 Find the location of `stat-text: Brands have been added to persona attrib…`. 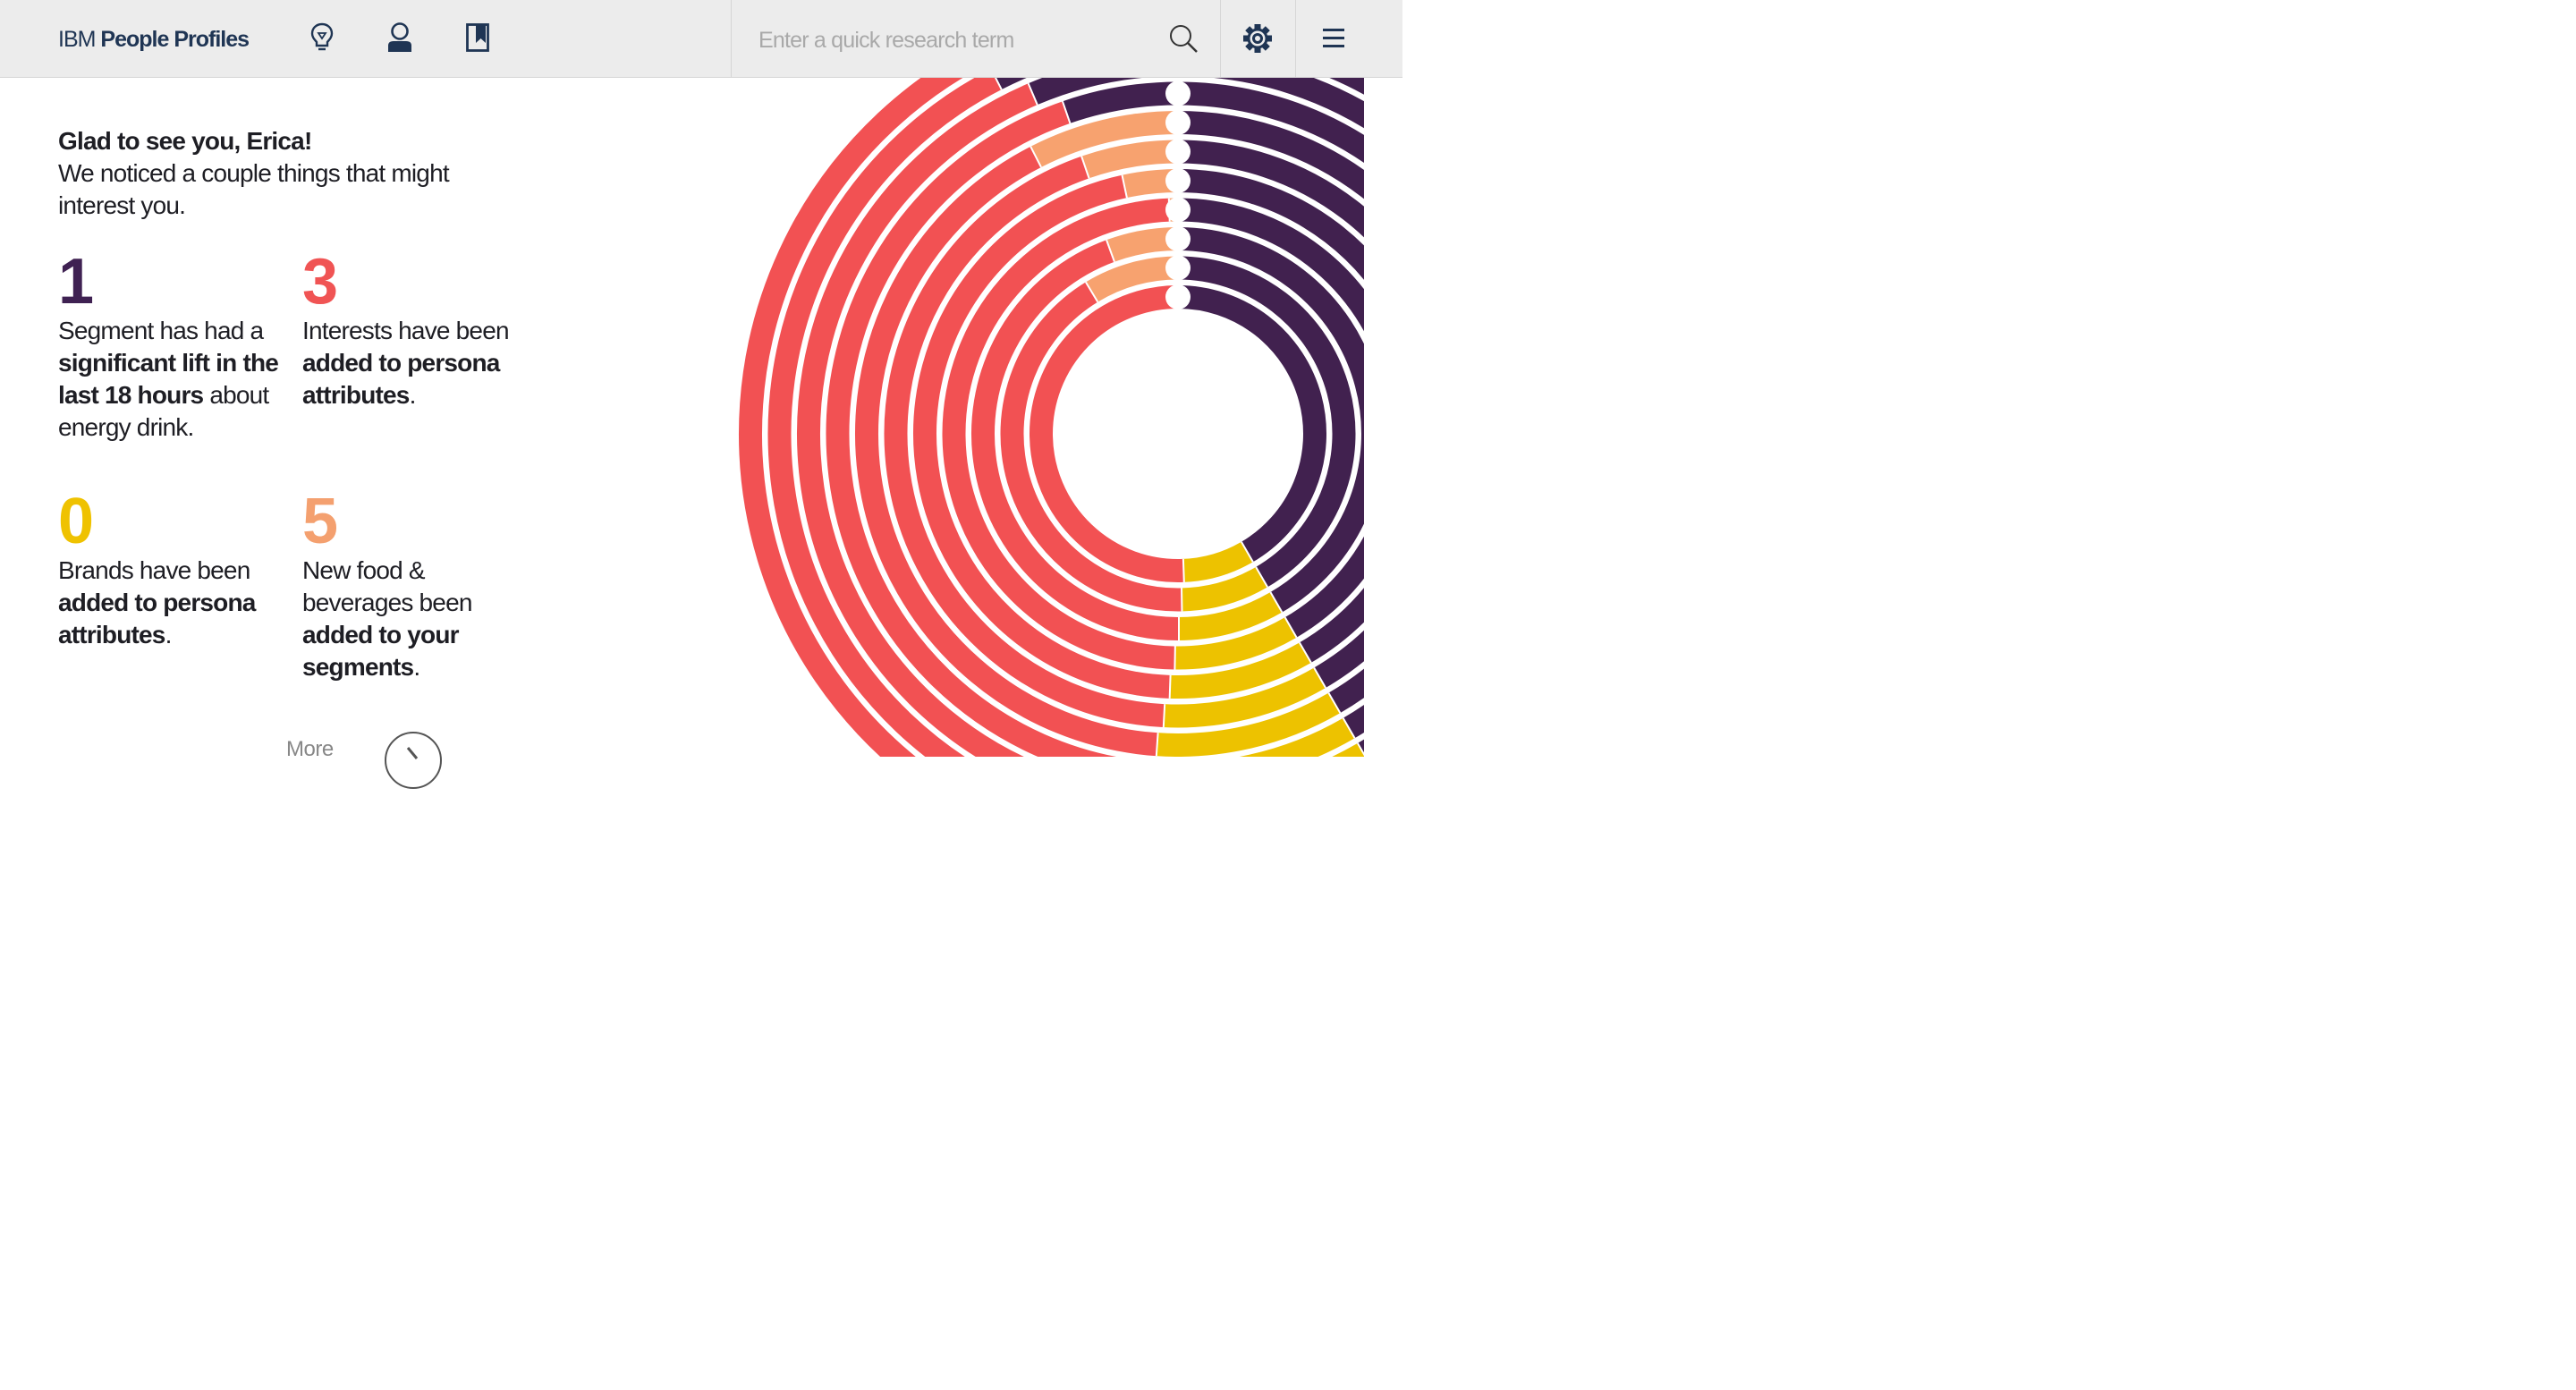

stat-text: Brands have been added to persona attrib… is located at coordinates (157, 602).